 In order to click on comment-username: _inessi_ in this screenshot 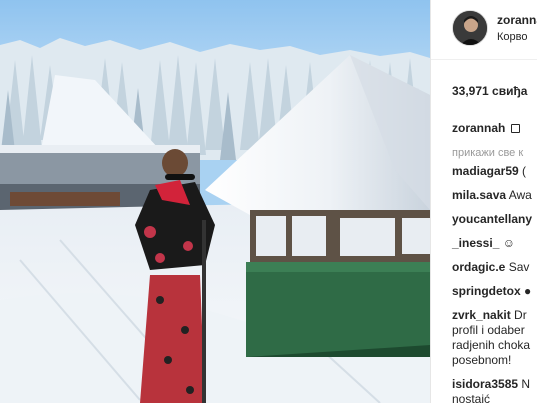, I will do `click(475, 243)`.